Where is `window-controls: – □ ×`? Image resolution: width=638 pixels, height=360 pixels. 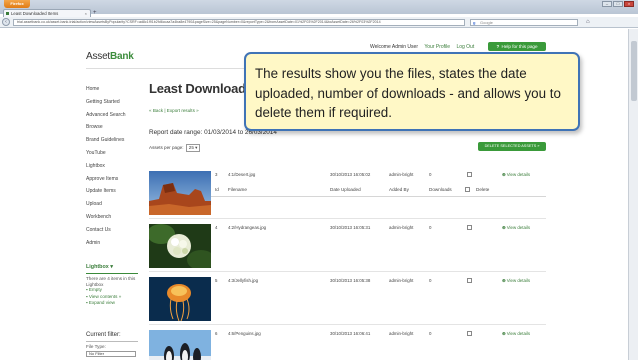
window-controls: – □ × is located at coordinates (618, 4).